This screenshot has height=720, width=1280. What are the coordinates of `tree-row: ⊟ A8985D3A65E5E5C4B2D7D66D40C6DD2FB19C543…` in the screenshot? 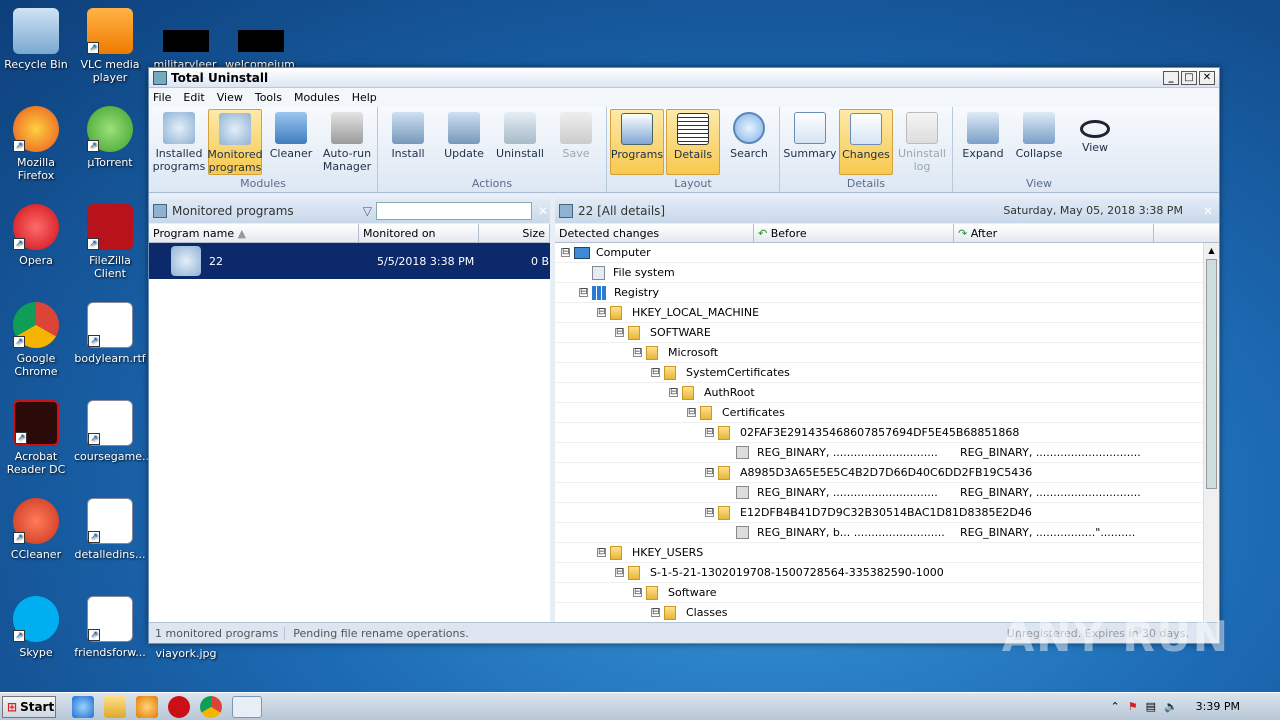 It's located at (879, 473).